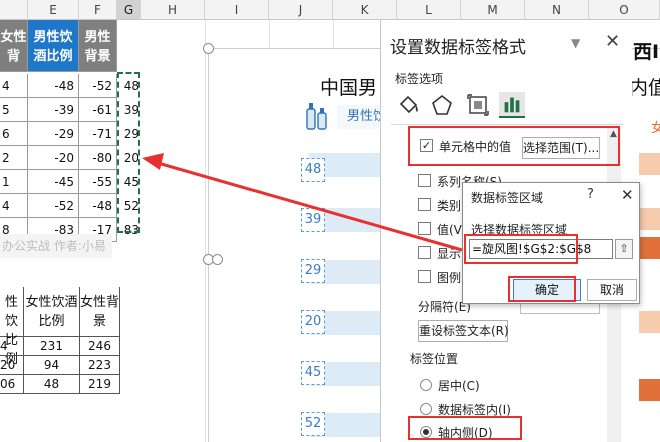  I want to click on table-cell: 246, so click(100, 346).